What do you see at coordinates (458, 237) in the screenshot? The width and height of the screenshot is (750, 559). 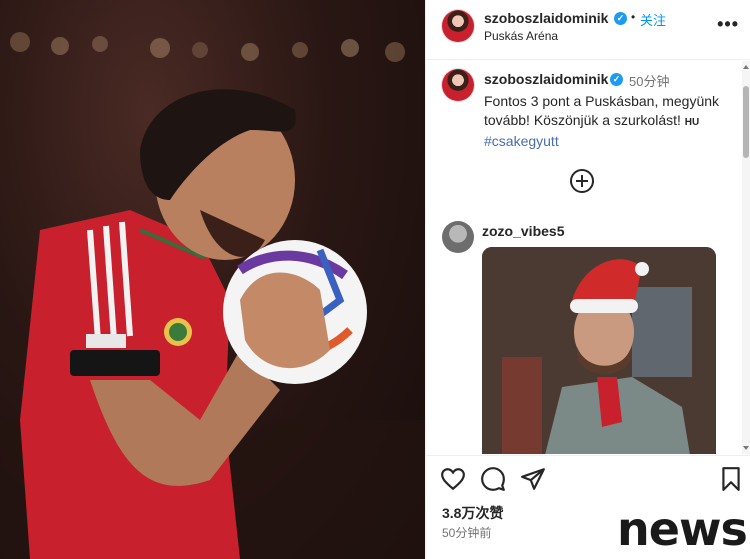 I see `commenter-avatar` at bounding box center [458, 237].